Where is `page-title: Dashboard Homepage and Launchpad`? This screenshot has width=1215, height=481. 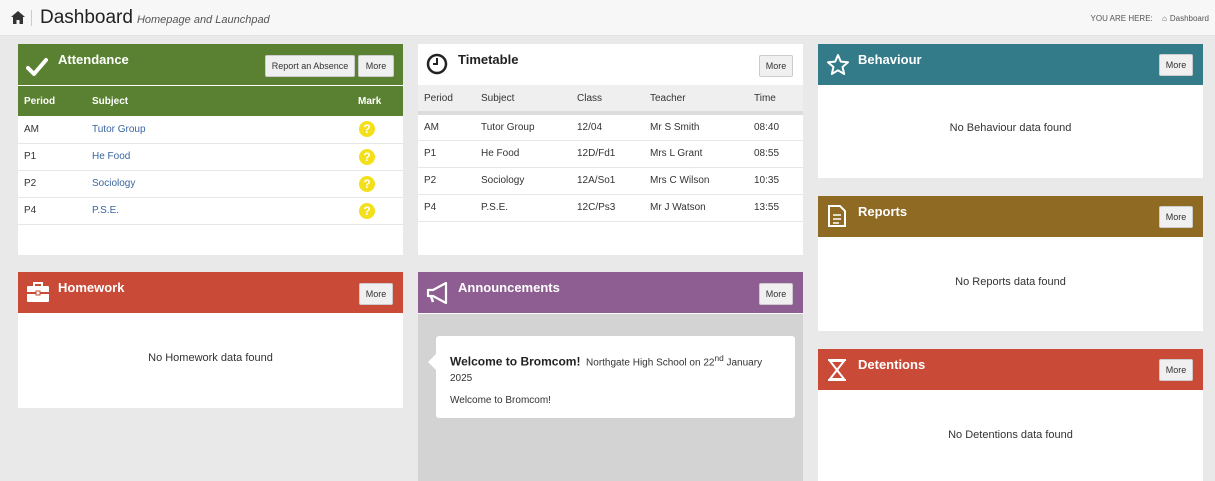
page-title: Dashboard Homepage and Launchpad is located at coordinates (155, 17).